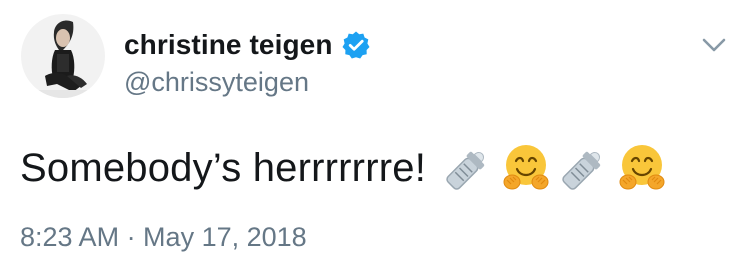 The height and width of the screenshot is (272, 750). I want to click on author-handle: @chrissyteigen, so click(216, 82).